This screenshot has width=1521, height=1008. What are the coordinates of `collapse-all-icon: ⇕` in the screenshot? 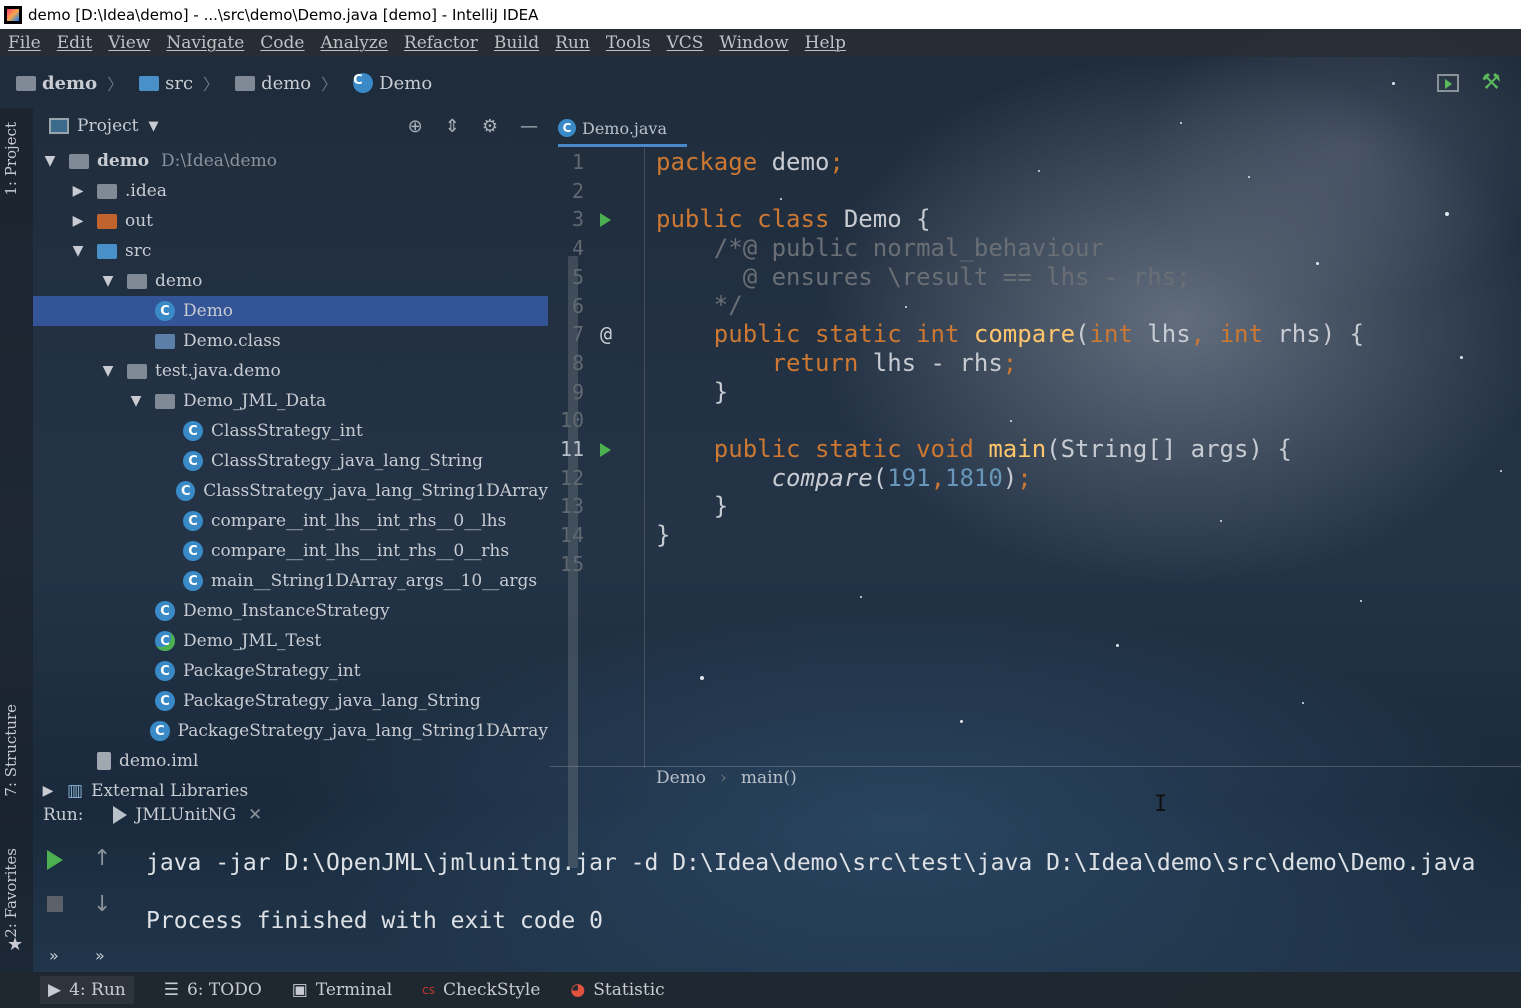 It's located at (452, 126).